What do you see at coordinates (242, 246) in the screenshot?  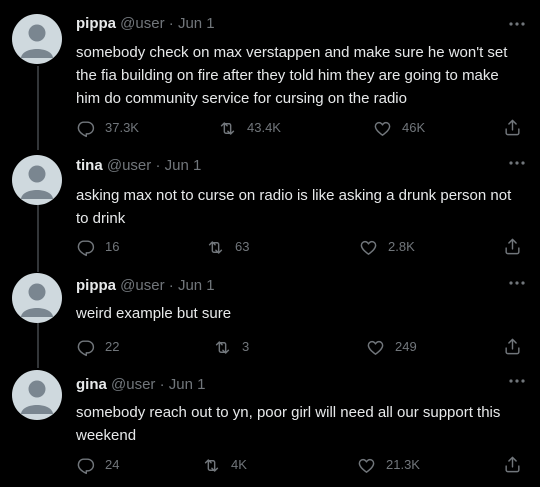 I see `retweet-count: 63` at bounding box center [242, 246].